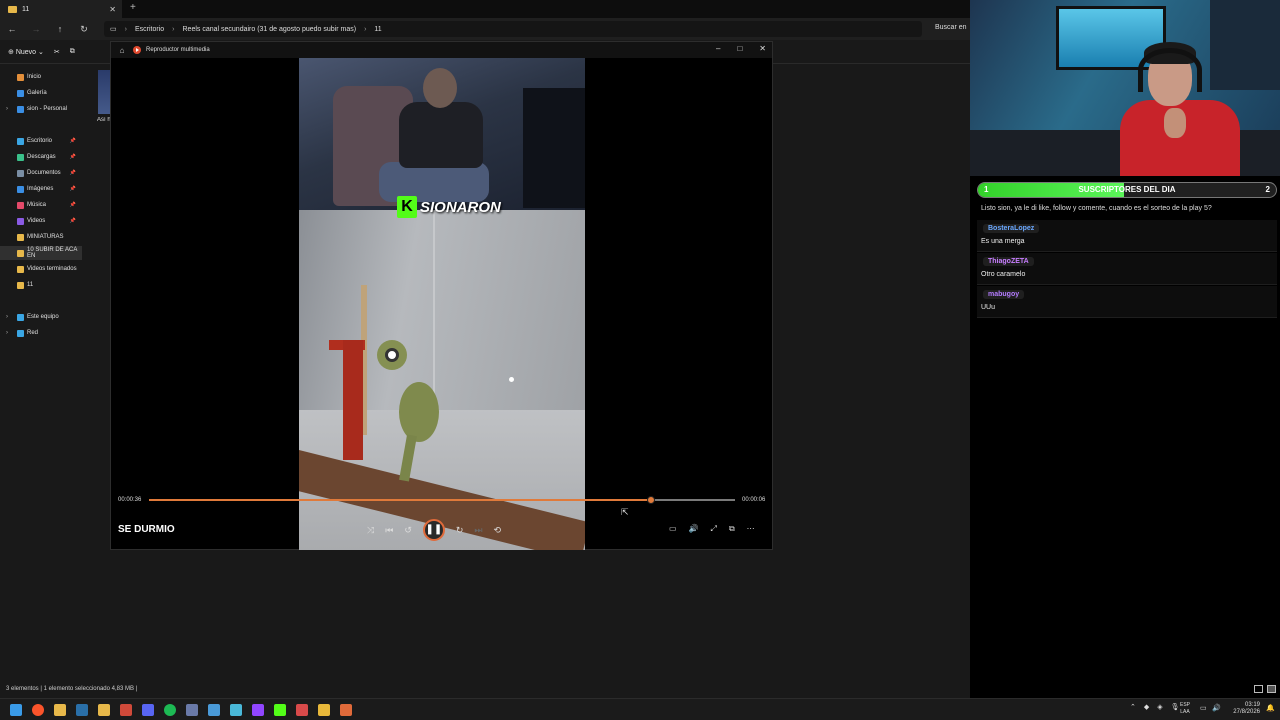 This screenshot has width=1280, height=720. I want to click on sidebar-item: Descargas 📌, so click(41, 157).